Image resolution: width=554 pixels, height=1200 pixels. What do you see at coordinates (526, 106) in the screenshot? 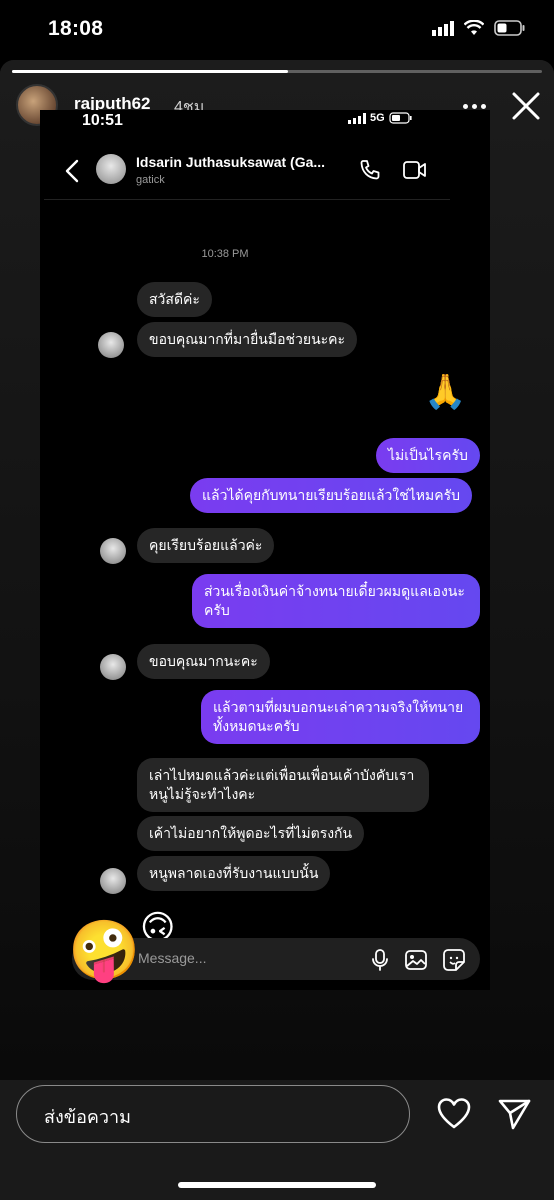
I see `close-icon` at bounding box center [526, 106].